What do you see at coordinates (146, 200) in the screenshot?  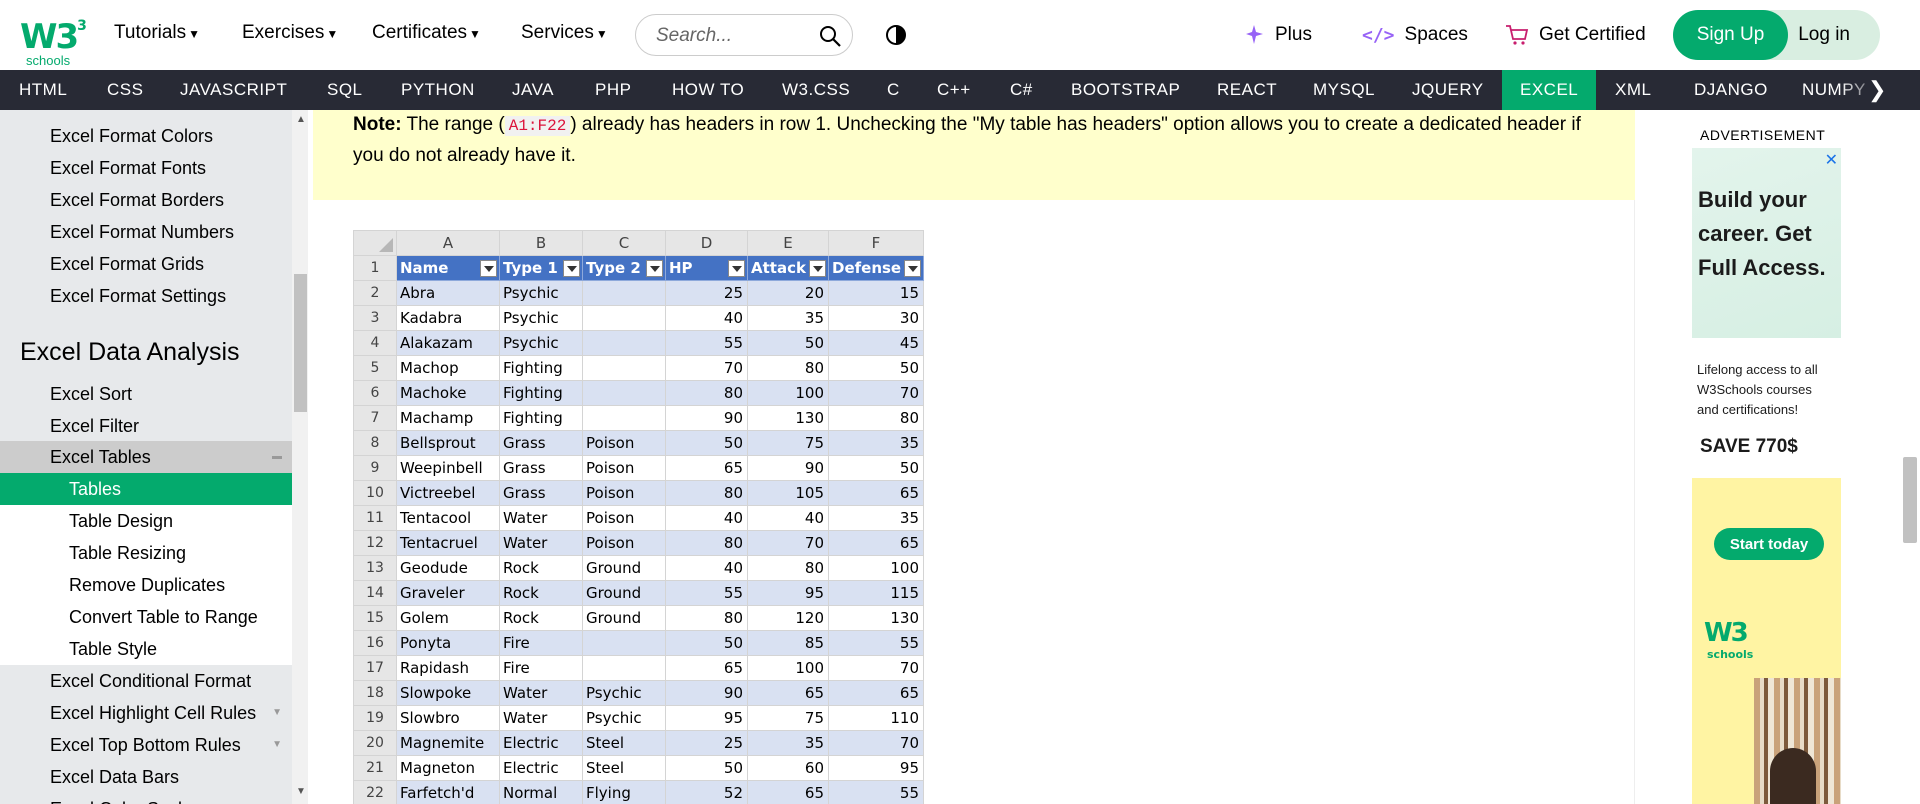 I see `sidebar-item-format-borders: Excel Format Borders` at bounding box center [146, 200].